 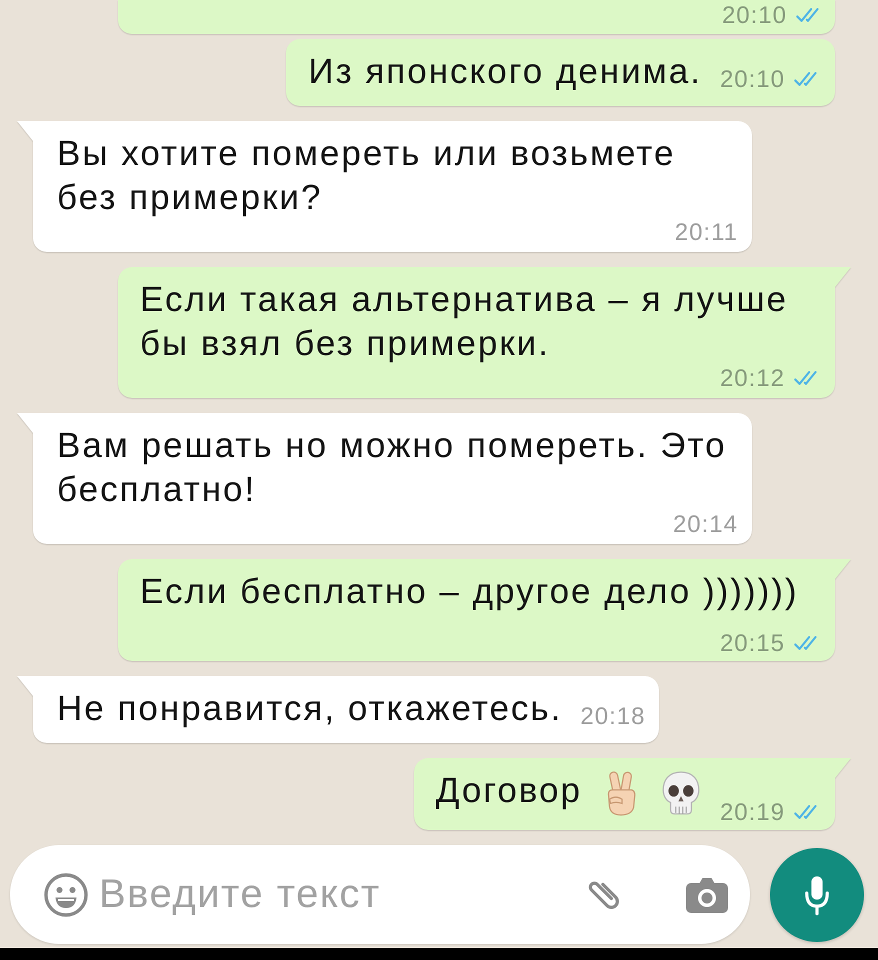 I want to click on message-time: 20:12, so click(x=752, y=378).